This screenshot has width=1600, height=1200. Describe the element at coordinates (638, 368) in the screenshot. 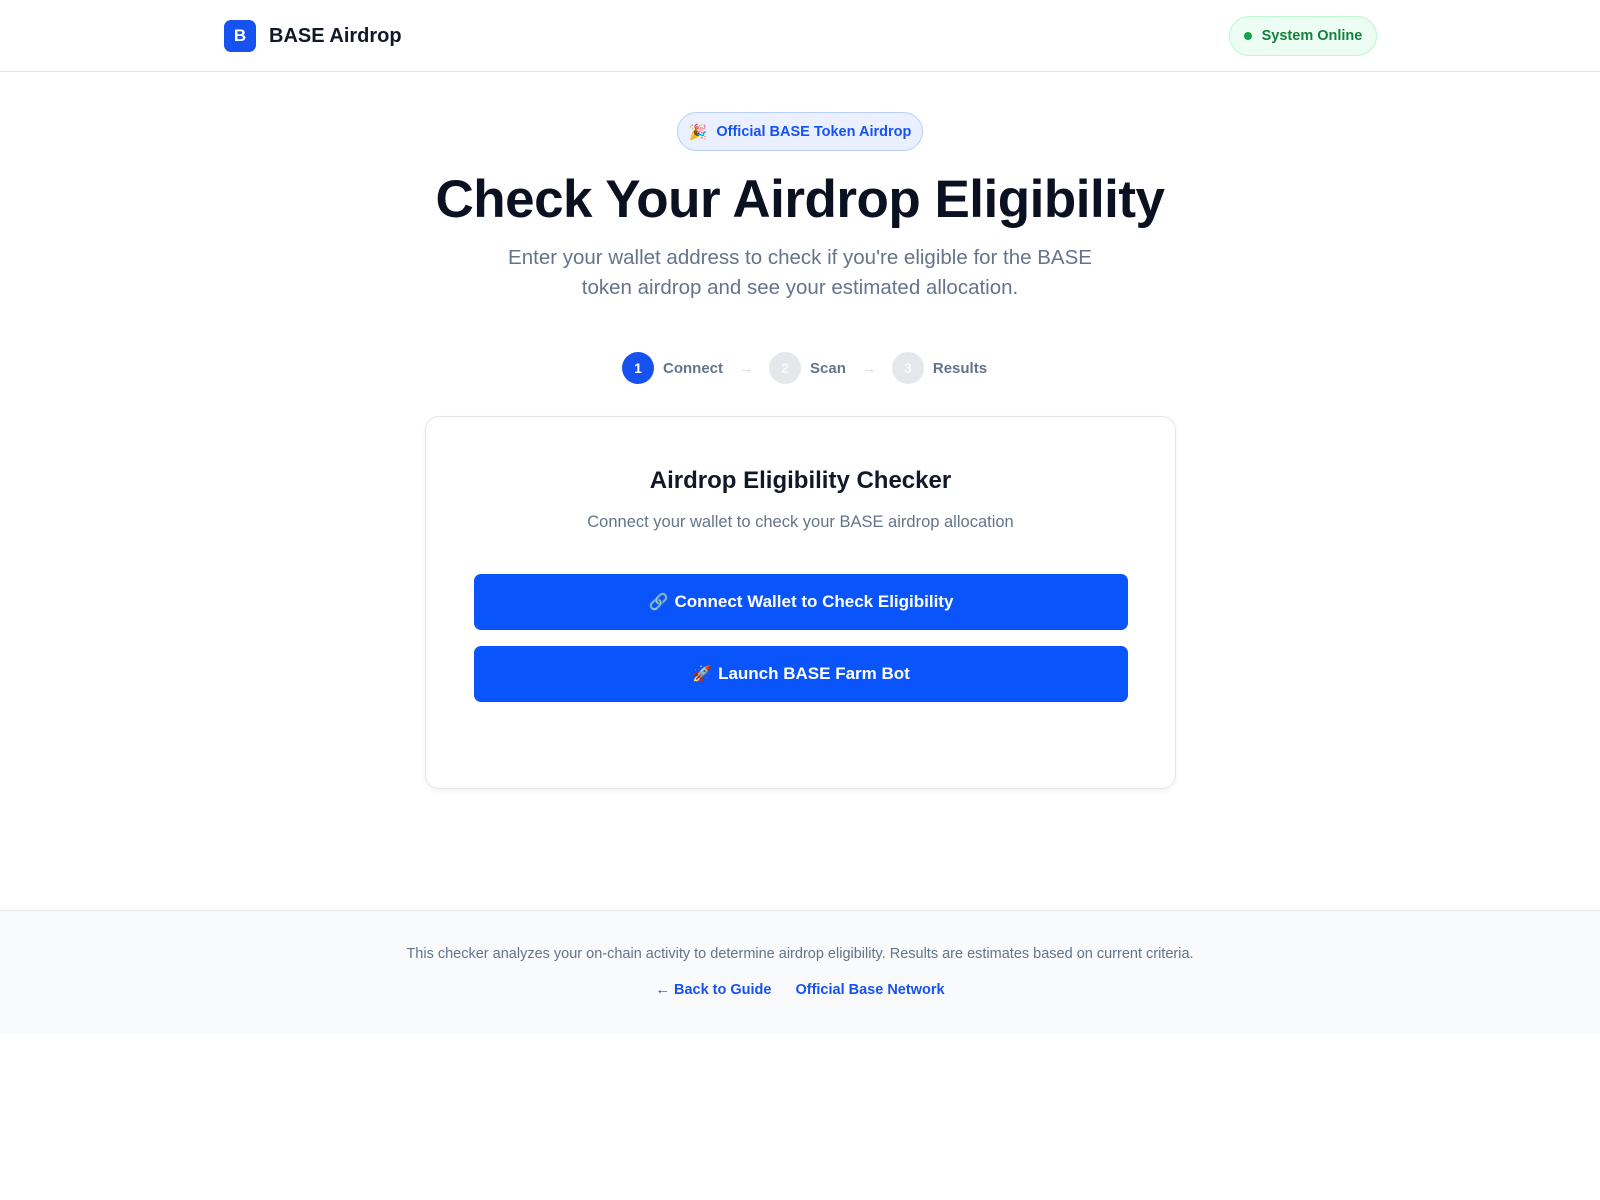

I see `step-number: 1` at that location.